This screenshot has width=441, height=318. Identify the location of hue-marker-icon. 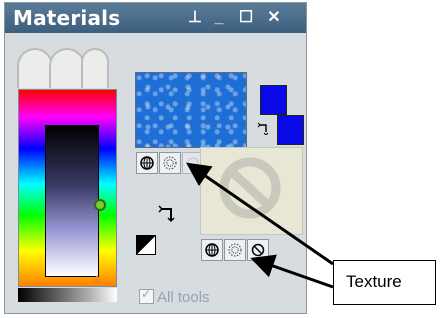
(100, 205).